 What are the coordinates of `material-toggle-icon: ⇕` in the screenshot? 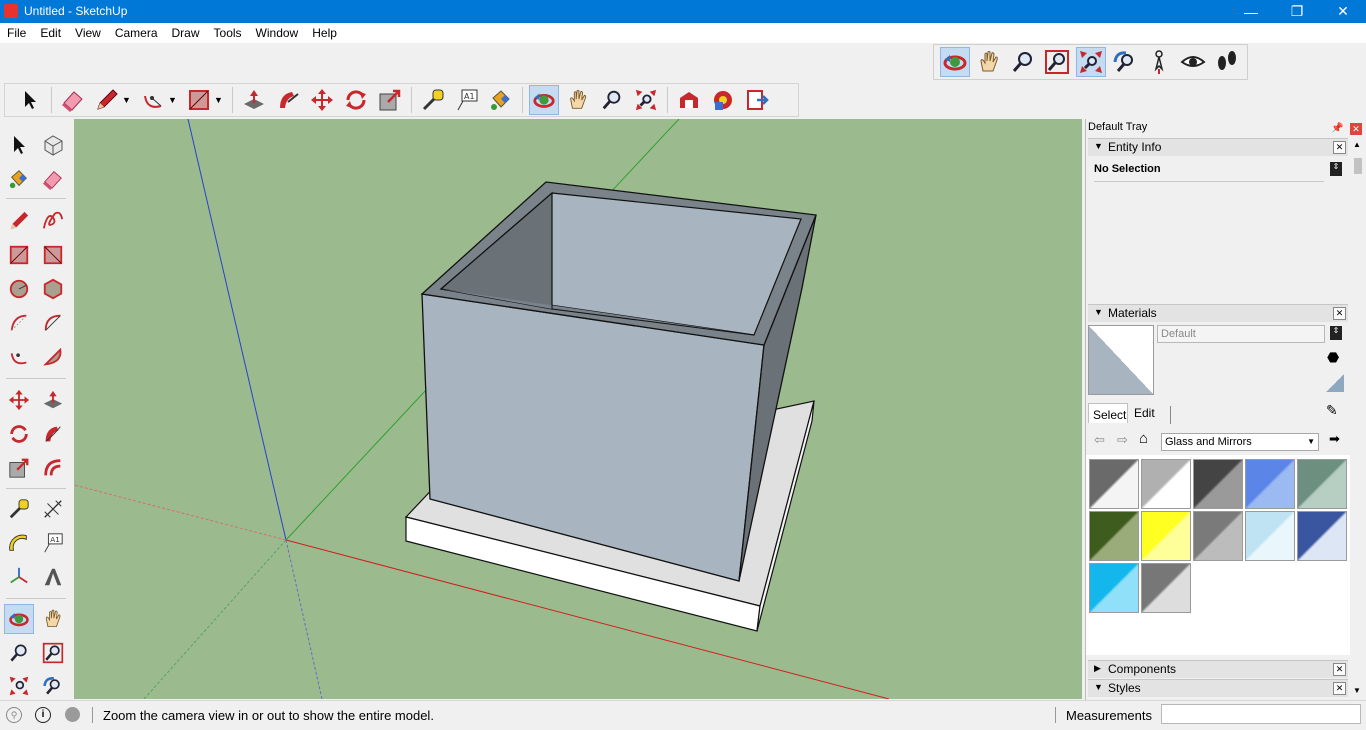 It's located at (1336, 333).